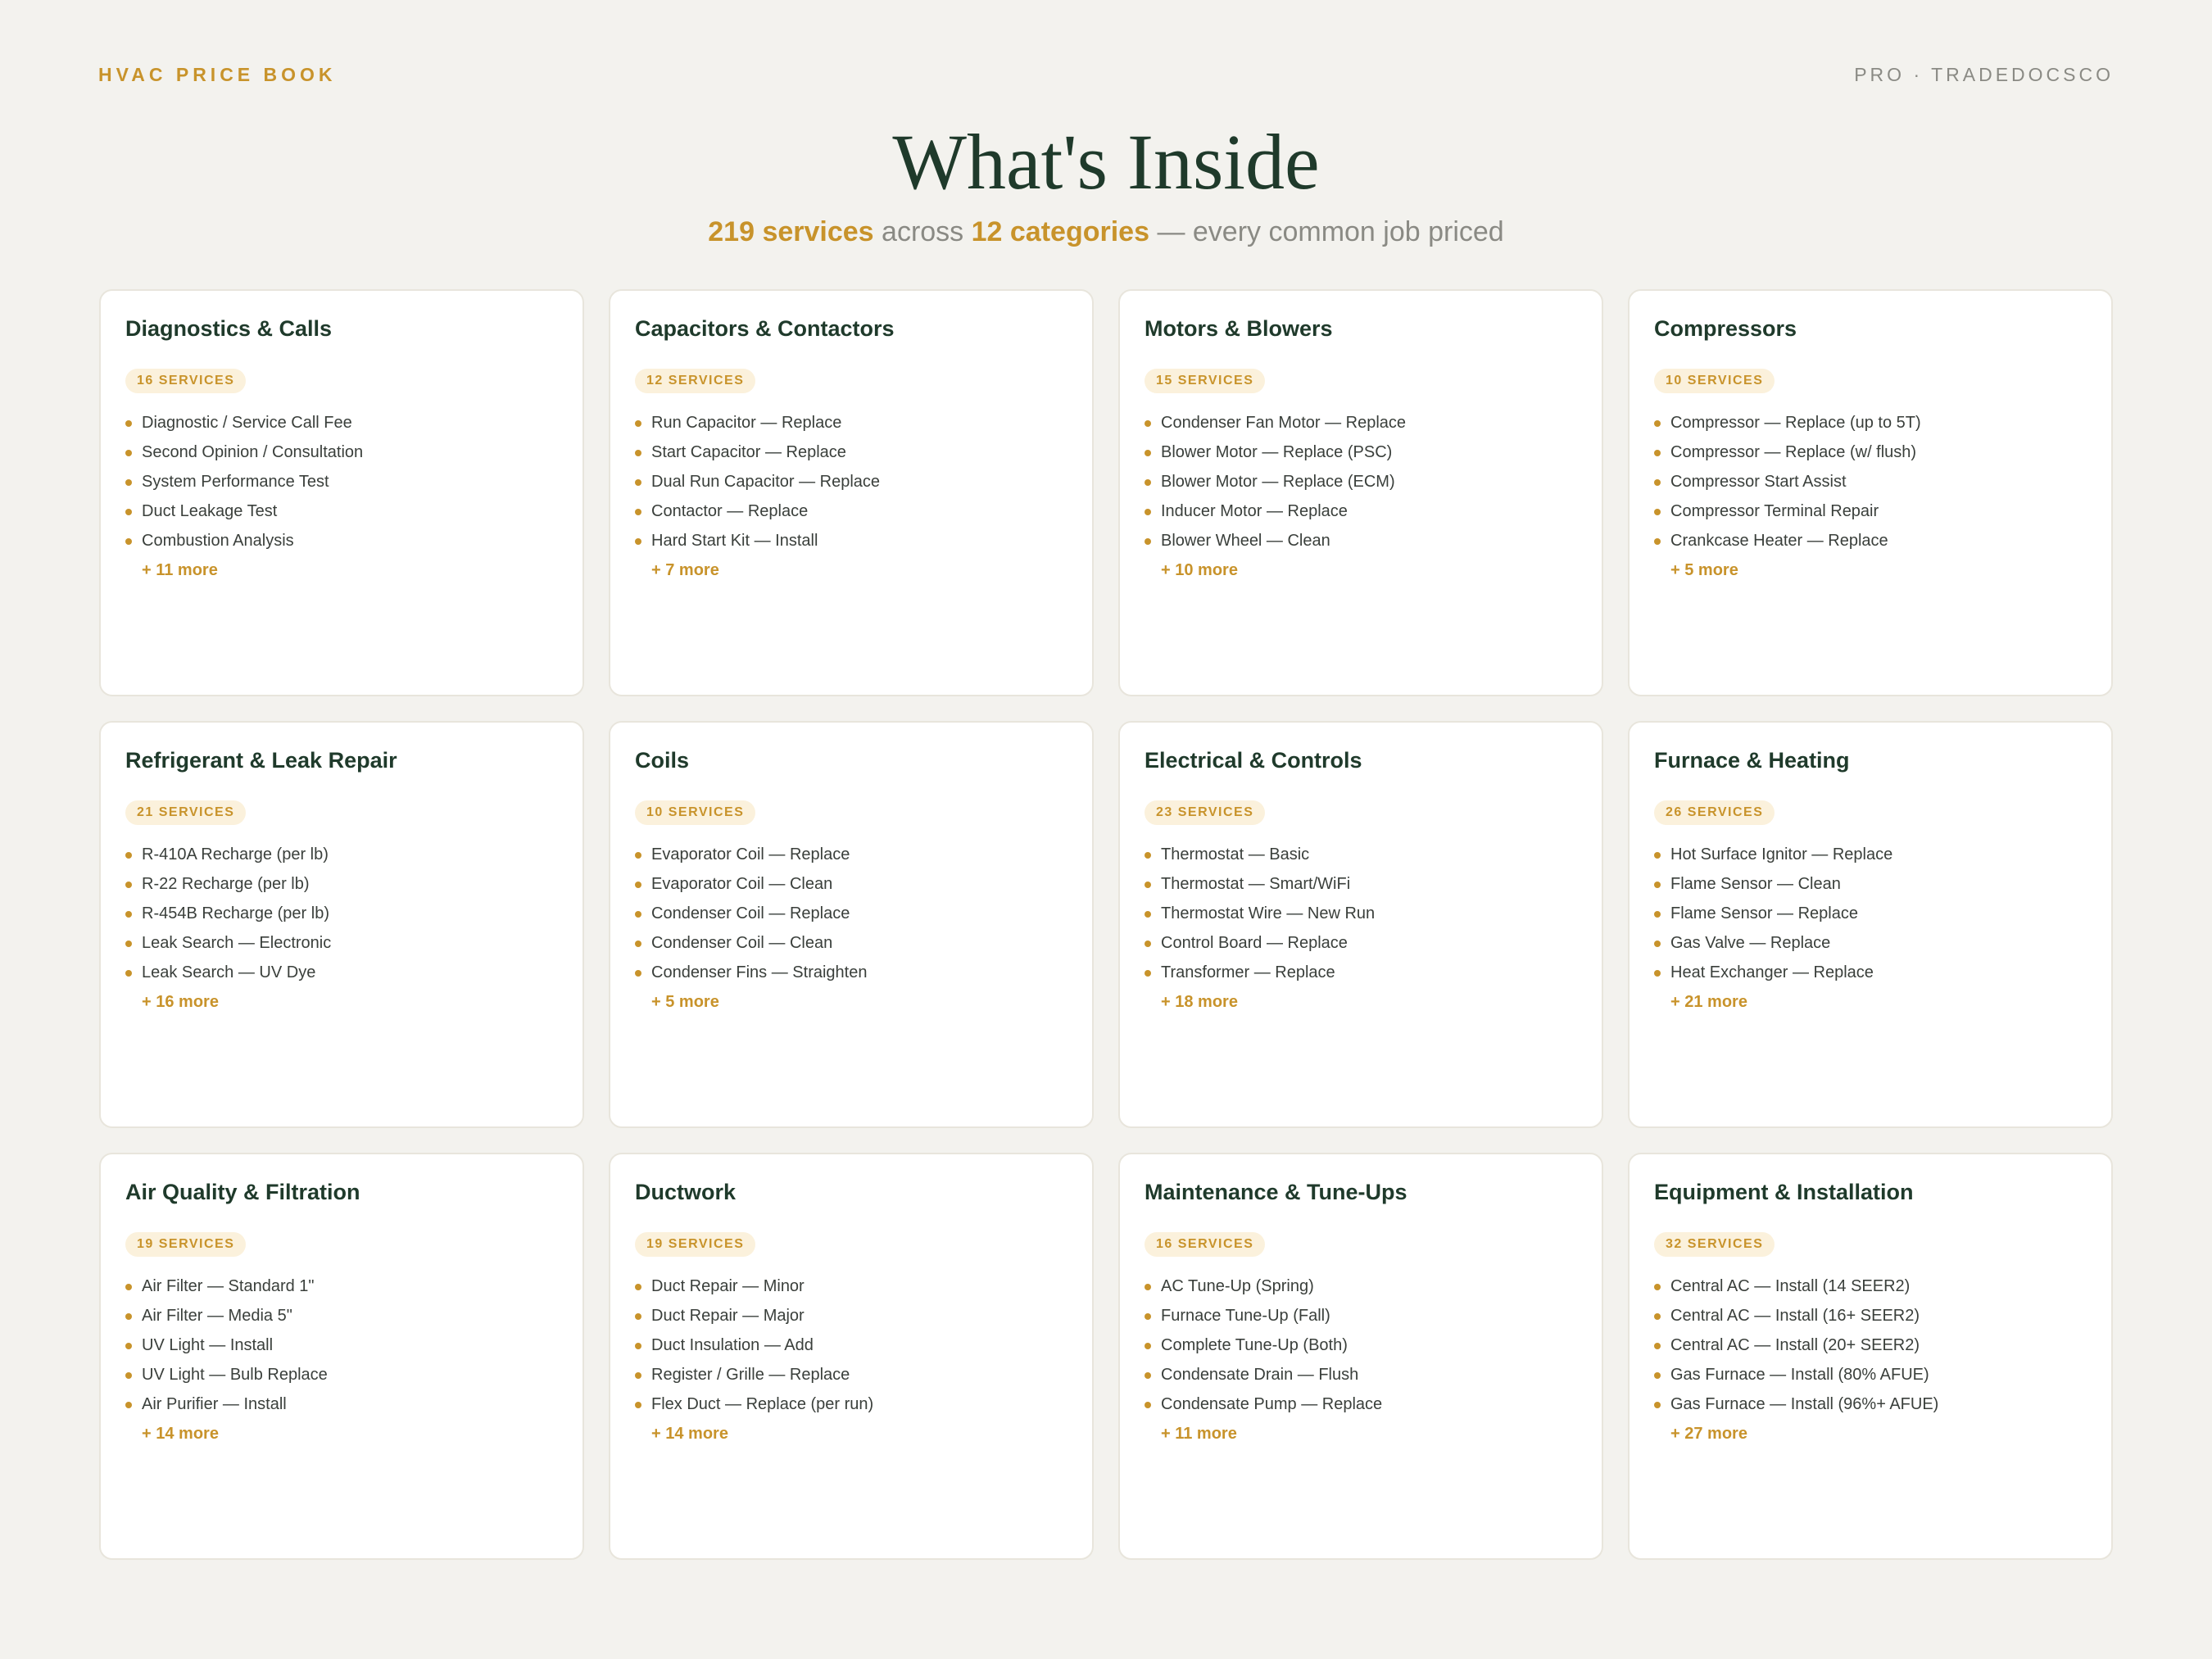 This screenshot has width=2212, height=1659. What do you see at coordinates (1277, 452) in the screenshot?
I see `service-item-label: Blower Motor — Replace (PSC)` at bounding box center [1277, 452].